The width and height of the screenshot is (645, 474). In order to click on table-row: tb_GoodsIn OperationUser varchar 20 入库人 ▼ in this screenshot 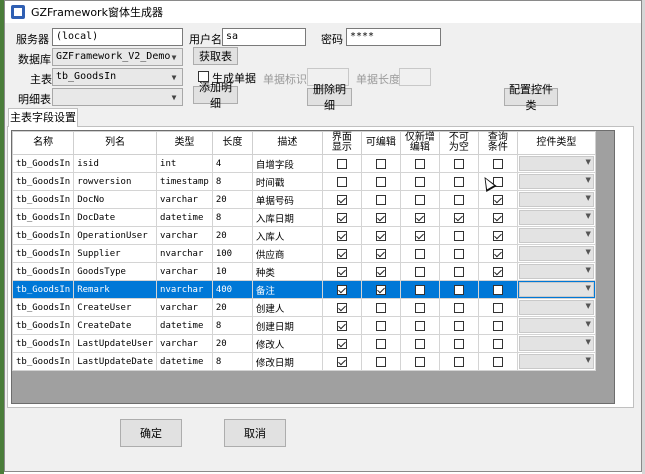, I will do `click(304, 235)`.